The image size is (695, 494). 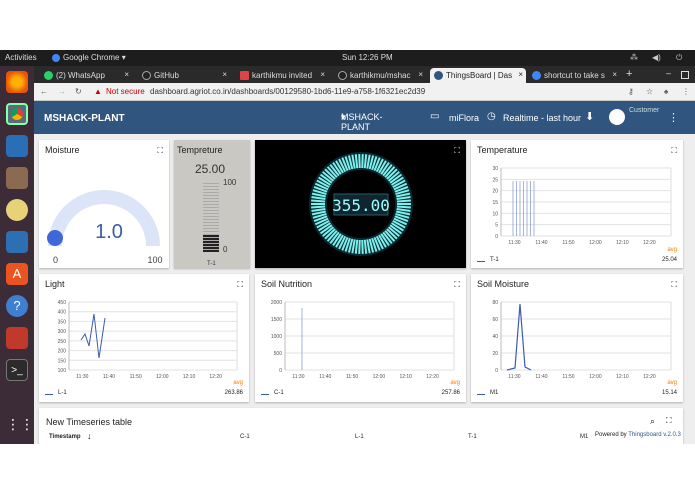 What do you see at coordinates (669, 260) in the screenshot?
I see `legend-avg-value: 25.04` at bounding box center [669, 260].